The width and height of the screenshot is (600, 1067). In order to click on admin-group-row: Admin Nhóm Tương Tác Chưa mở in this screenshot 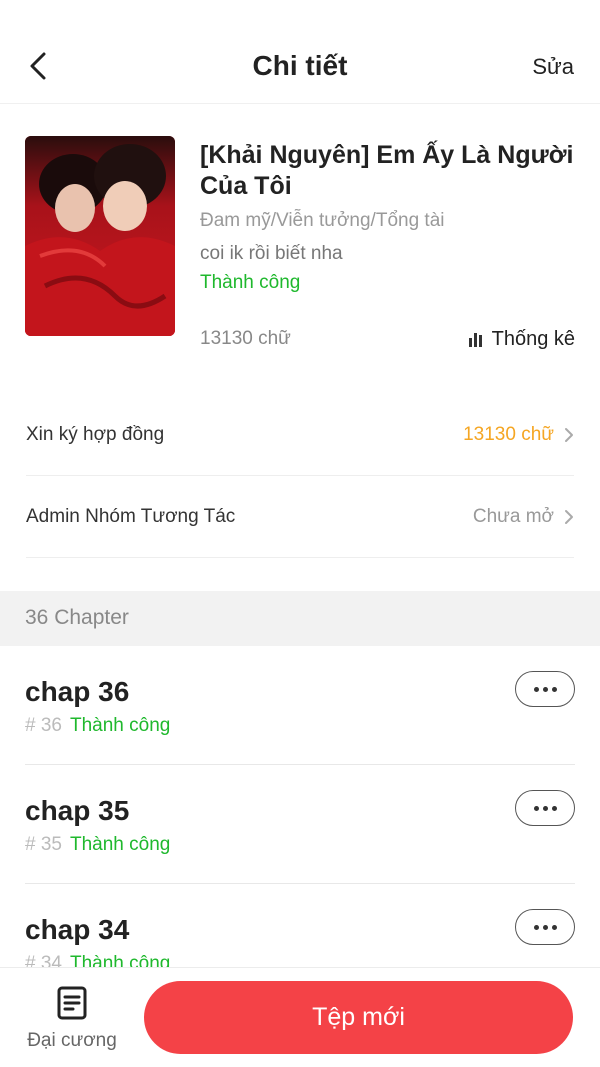, I will do `click(300, 517)`.